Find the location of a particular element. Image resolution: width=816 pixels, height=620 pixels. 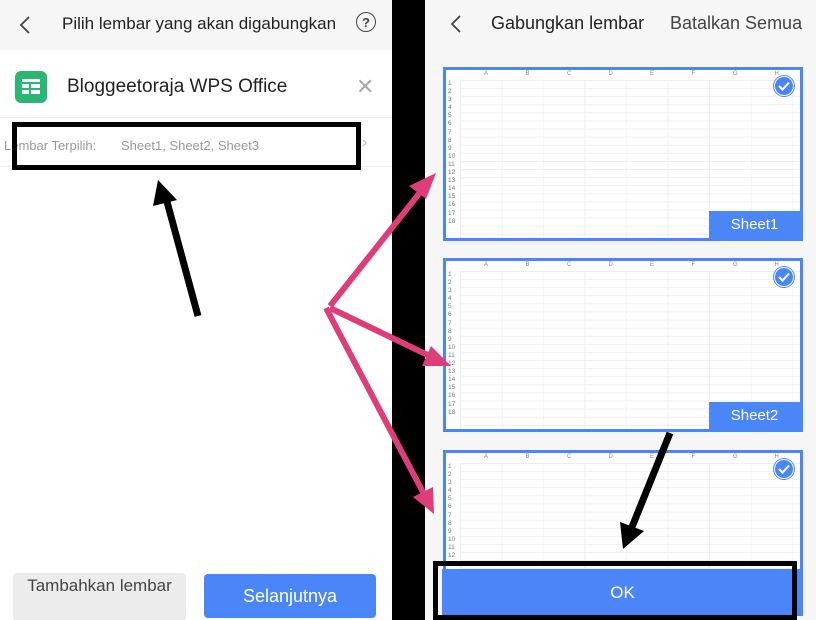

close-icon: ✕ is located at coordinates (365, 87).